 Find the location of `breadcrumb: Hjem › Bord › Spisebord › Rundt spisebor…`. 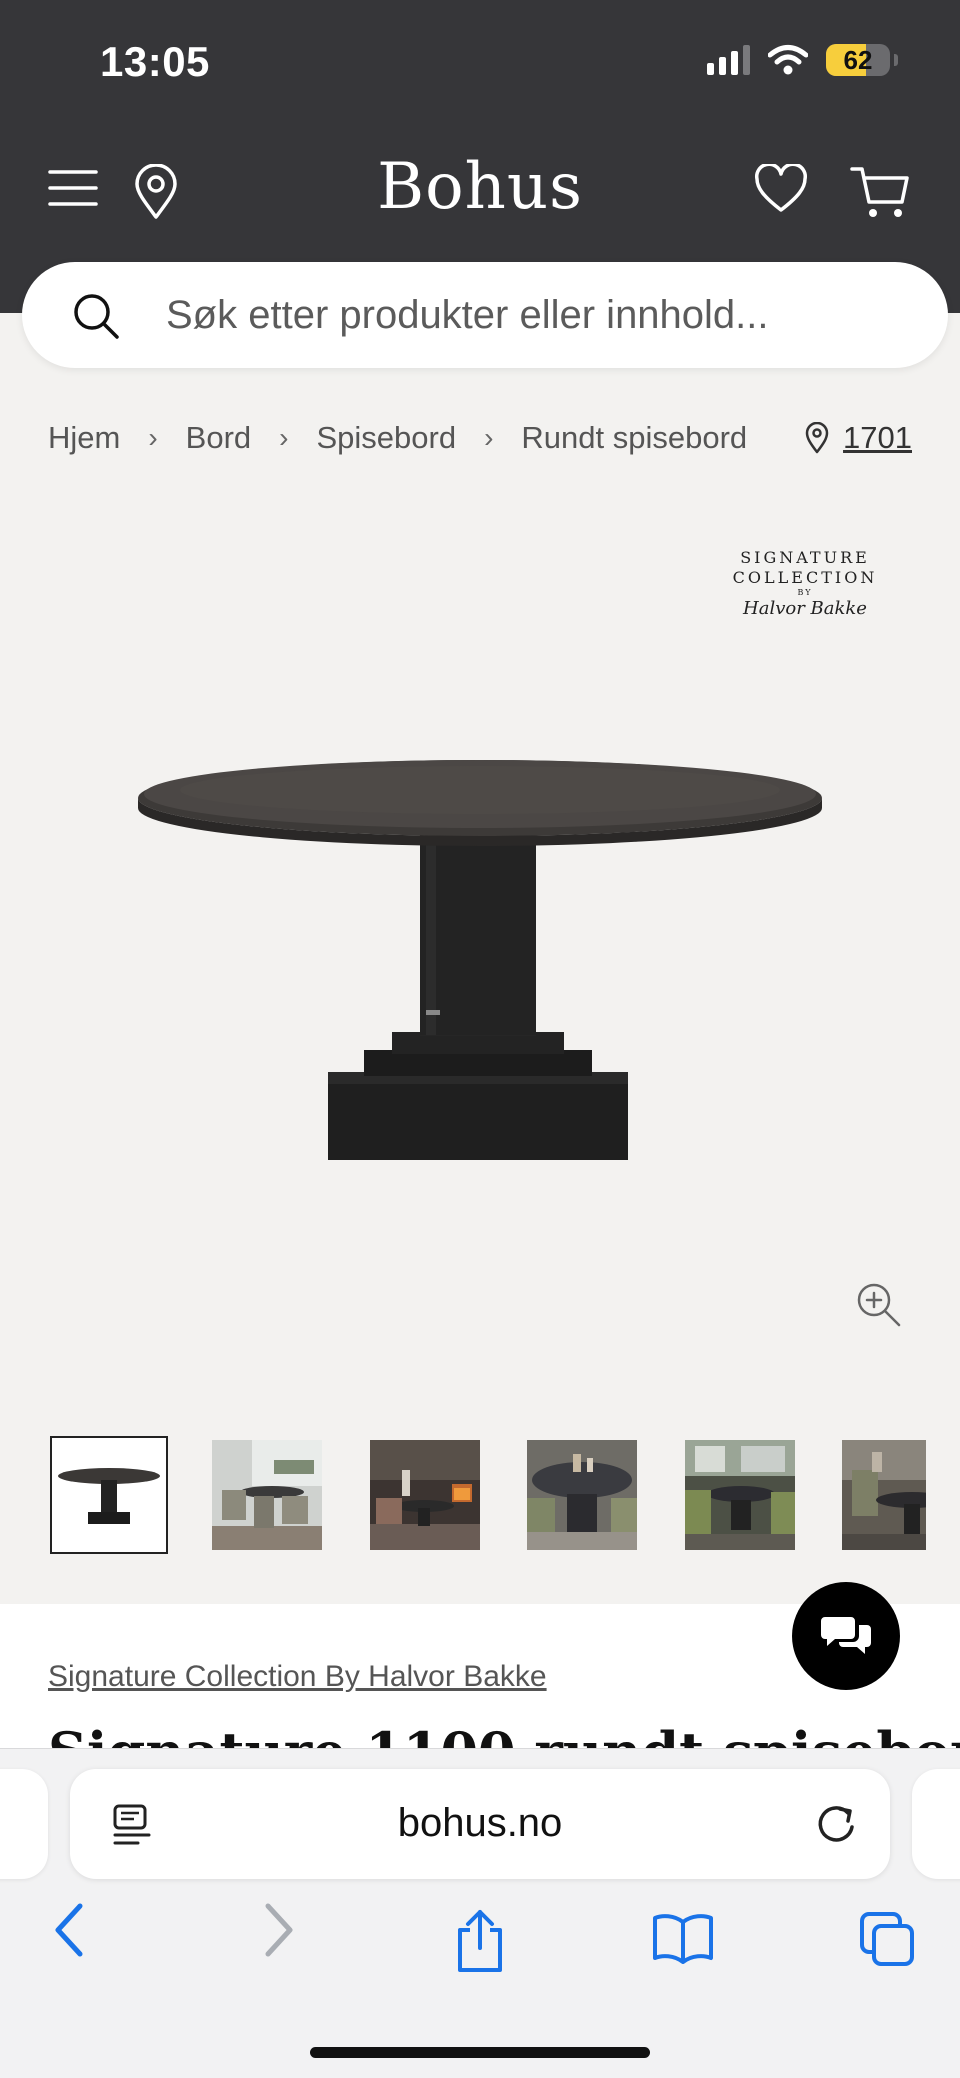

breadcrumb: Hjem › Bord › Spisebord › Rundt spisebor… is located at coordinates (397, 438).